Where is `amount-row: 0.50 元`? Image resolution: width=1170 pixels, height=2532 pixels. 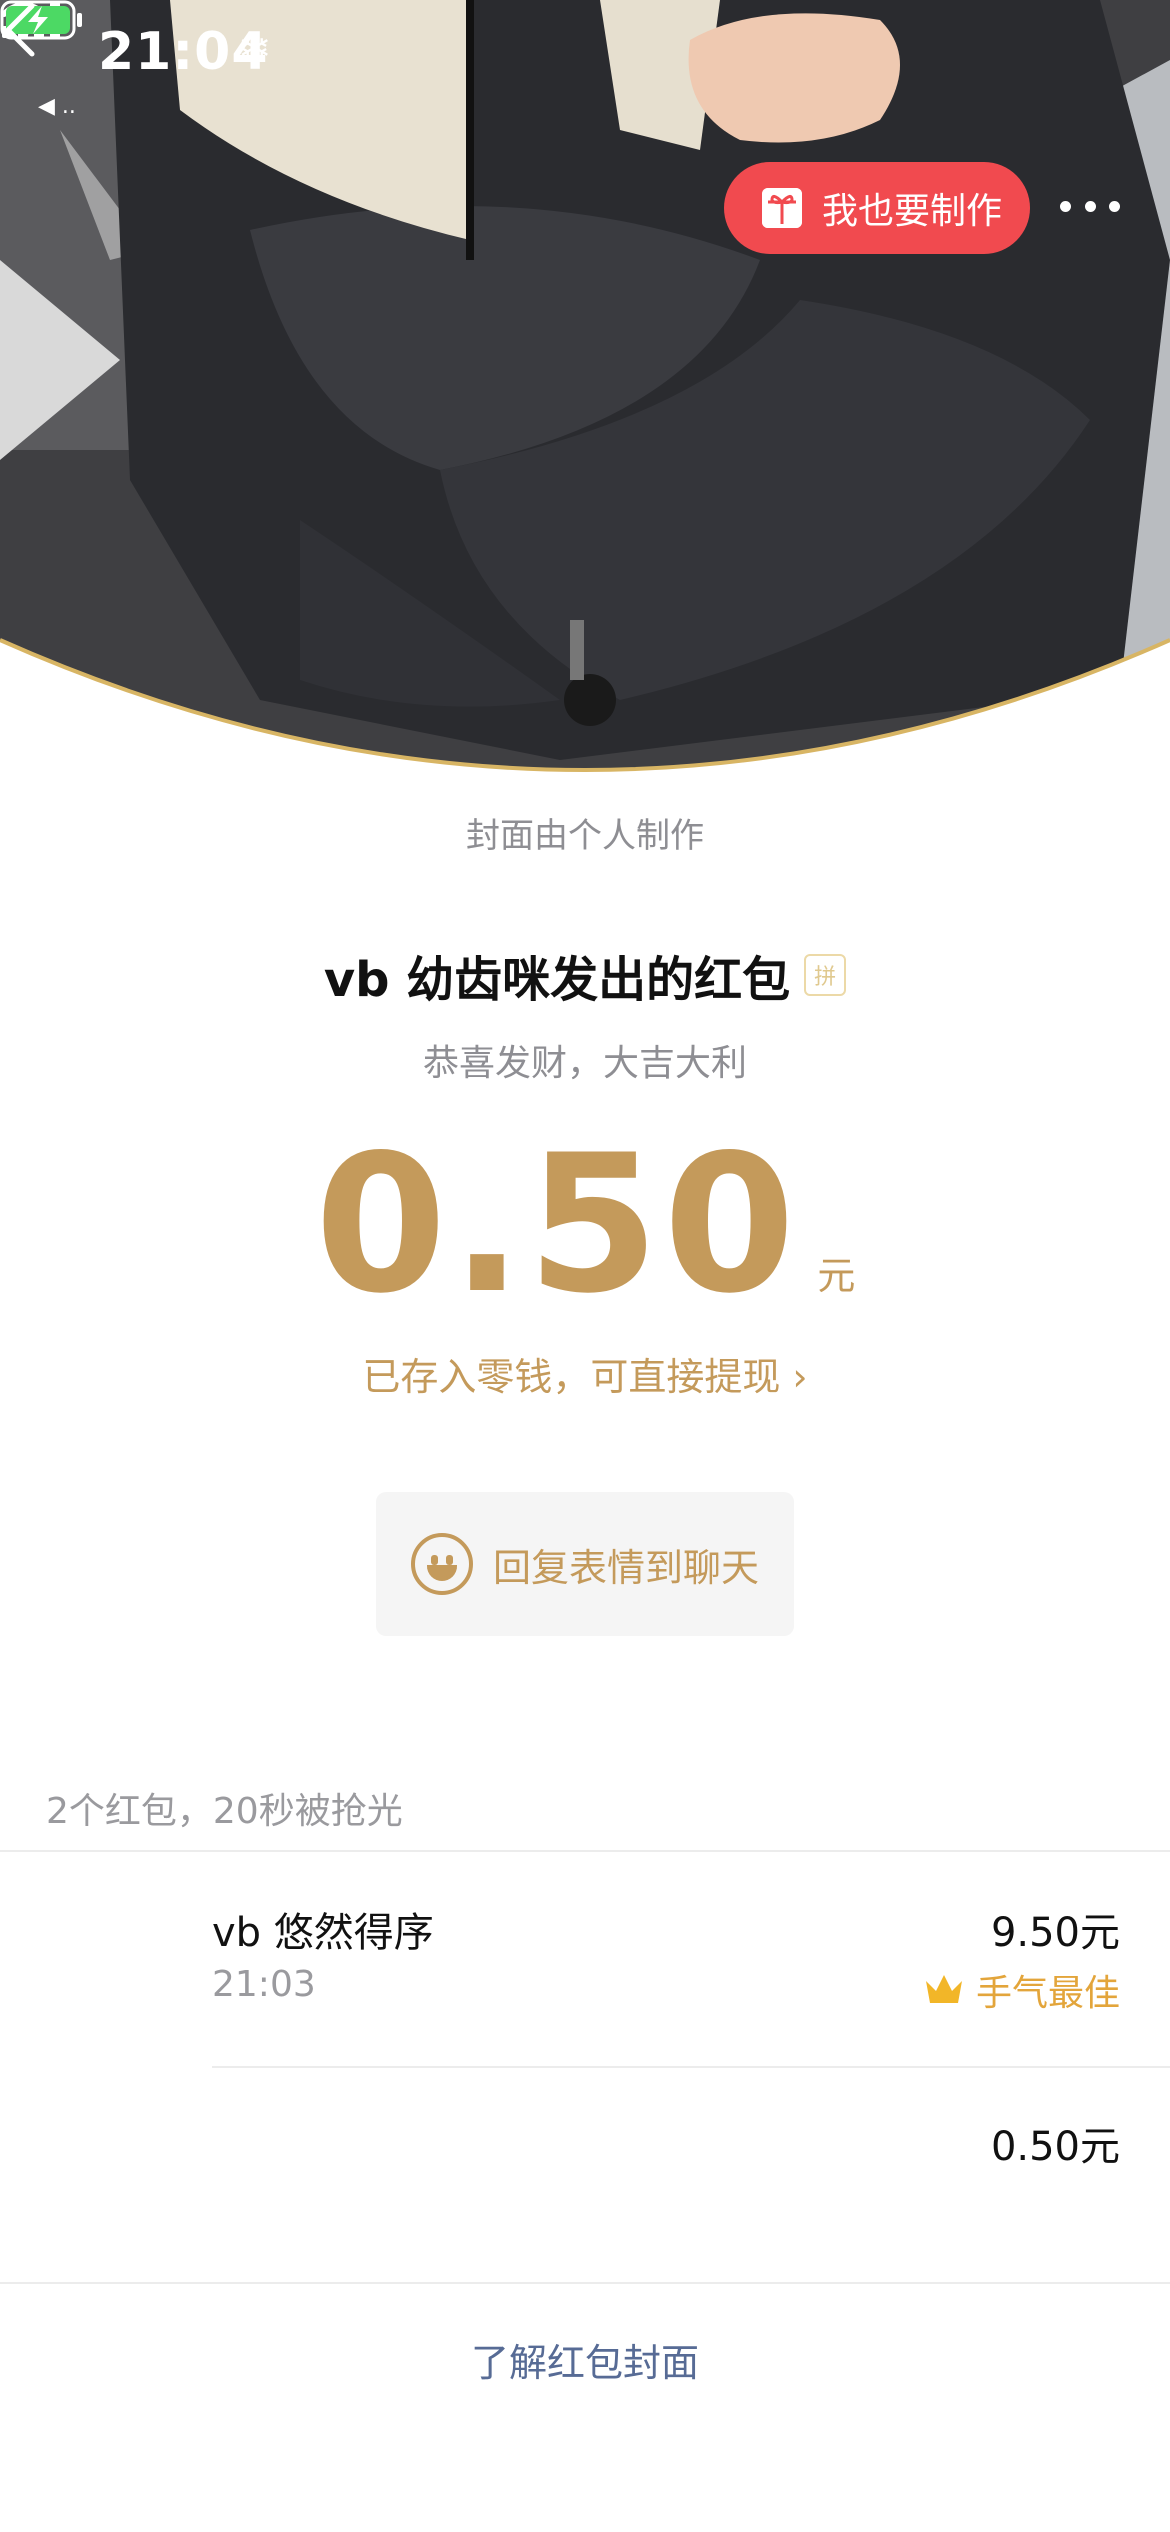
amount-row: 0.50 元 is located at coordinates (585, 1225).